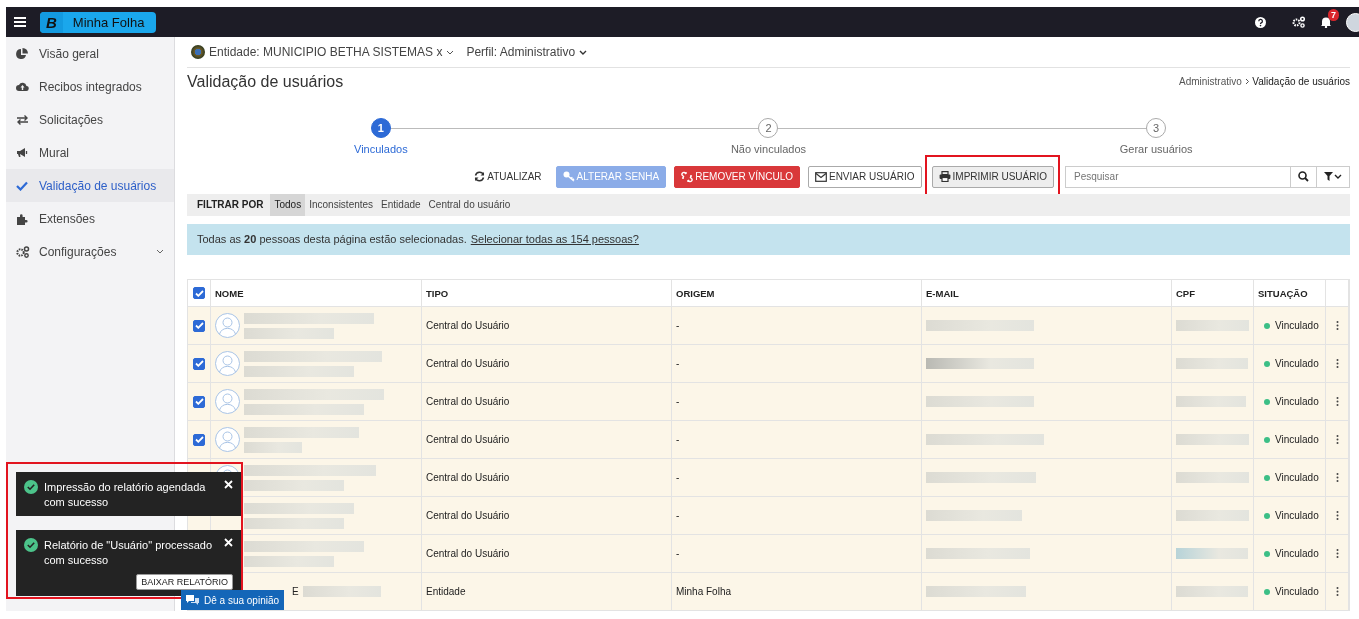 The width and height of the screenshot is (1359, 619). I want to click on refresh-link: ATUALIZAR, so click(508, 176).